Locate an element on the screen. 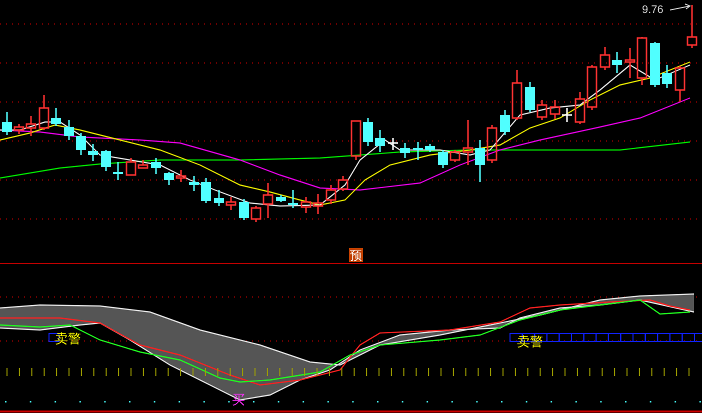 The width and height of the screenshot is (702, 413). high-price-label: 9.76 is located at coordinates (653, 10).